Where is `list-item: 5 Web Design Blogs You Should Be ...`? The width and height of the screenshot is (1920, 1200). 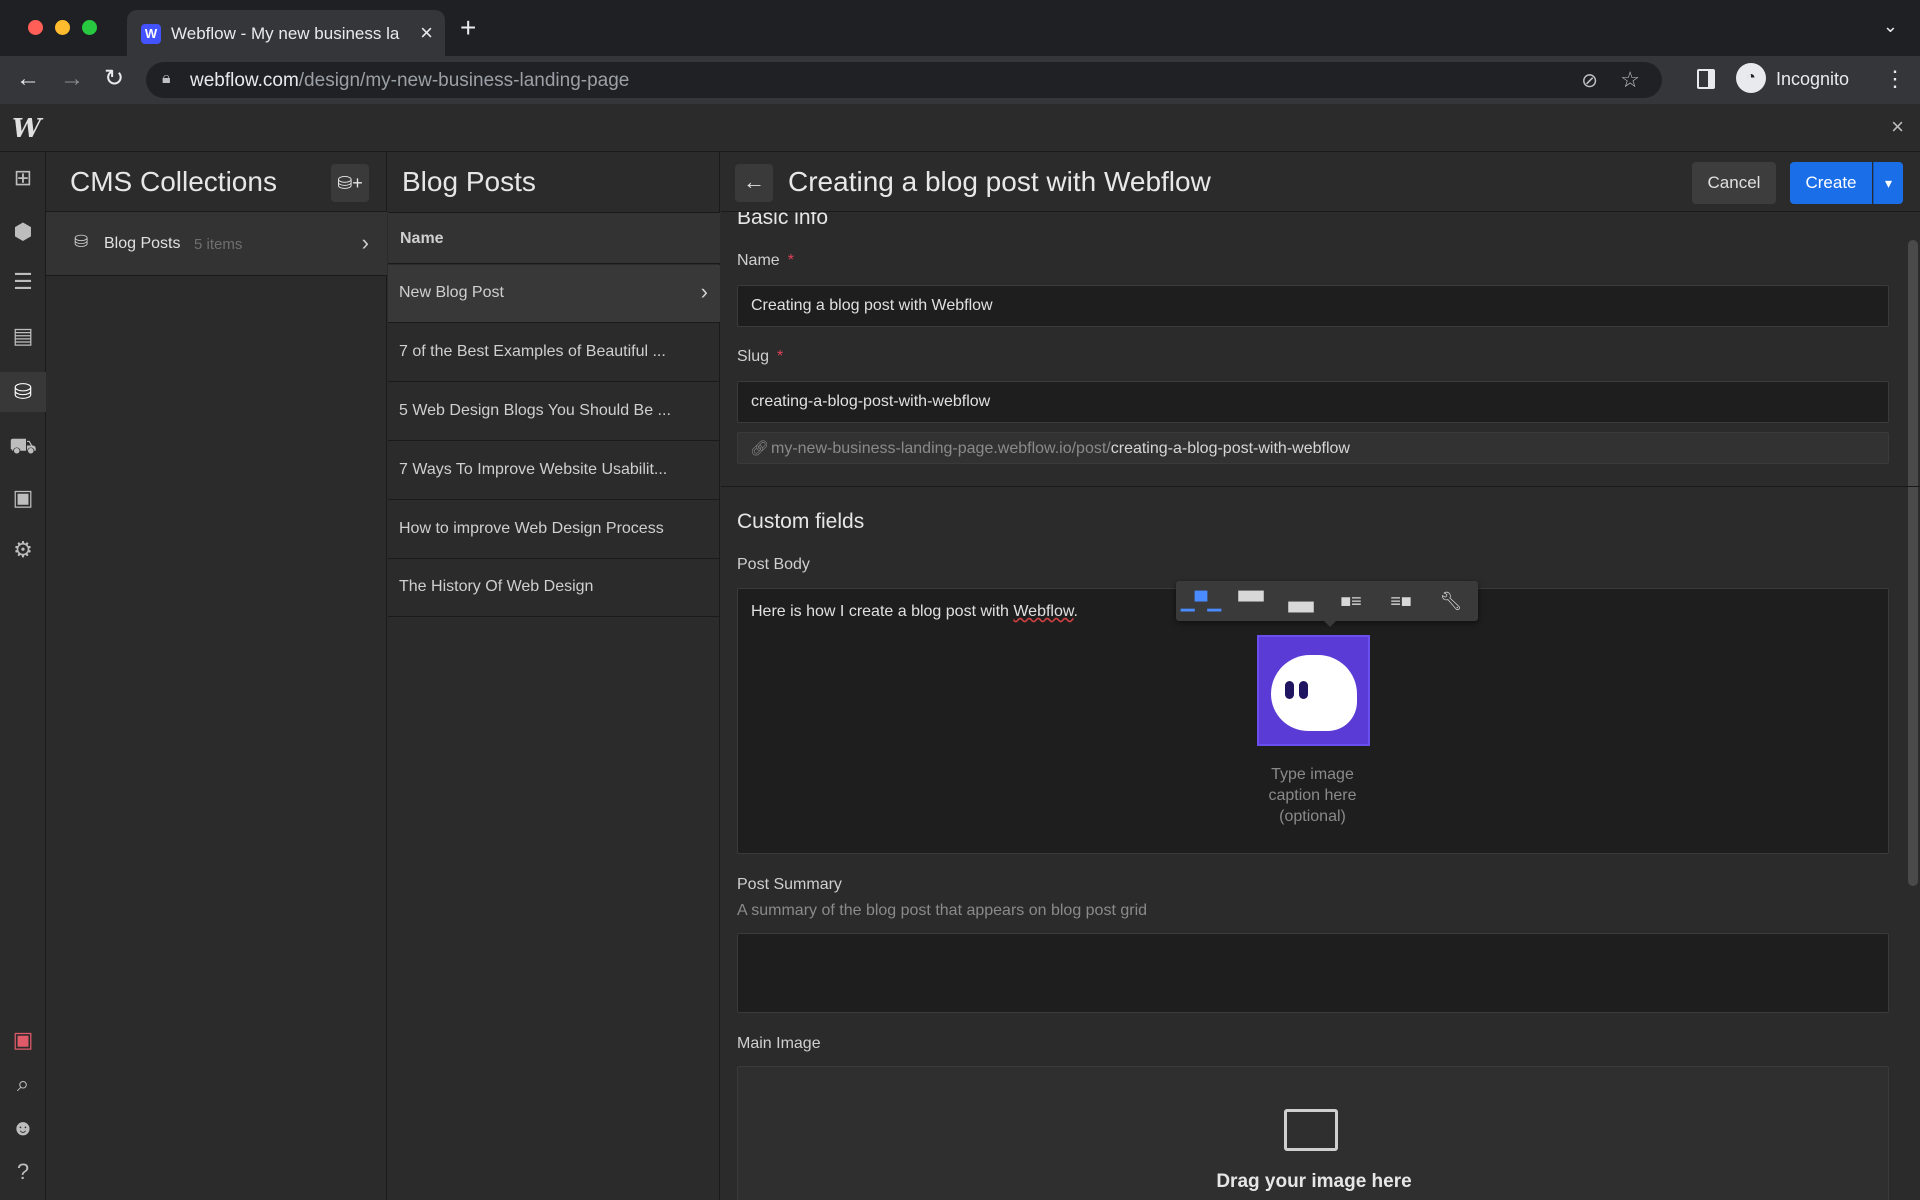 list-item: 5 Web Design Blogs You Should Be ... is located at coordinates (554, 412).